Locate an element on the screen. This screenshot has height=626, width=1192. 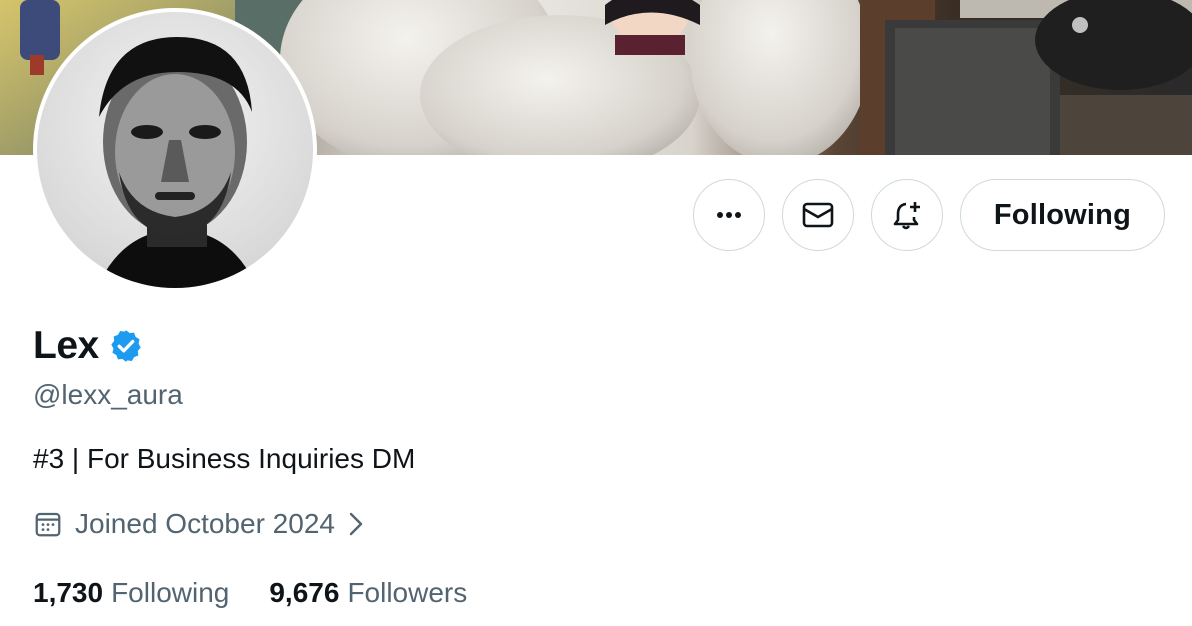
message-button is located at coordinates (817, 215).